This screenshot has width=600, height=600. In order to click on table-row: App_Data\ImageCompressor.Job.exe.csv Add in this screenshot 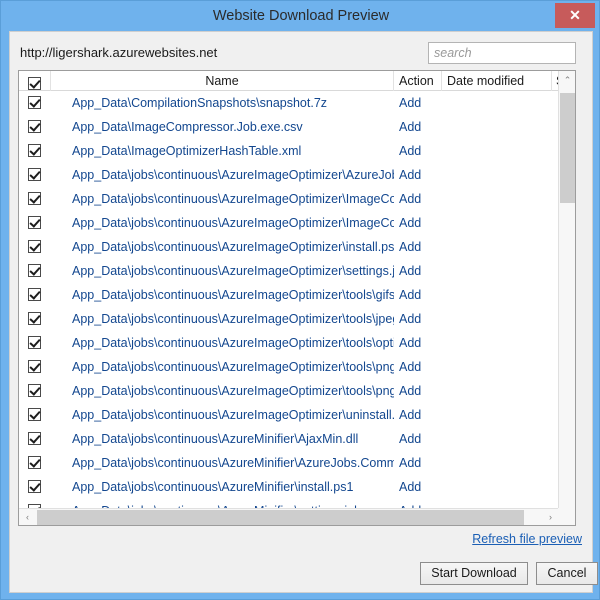, I will do `click(289, 127)`.